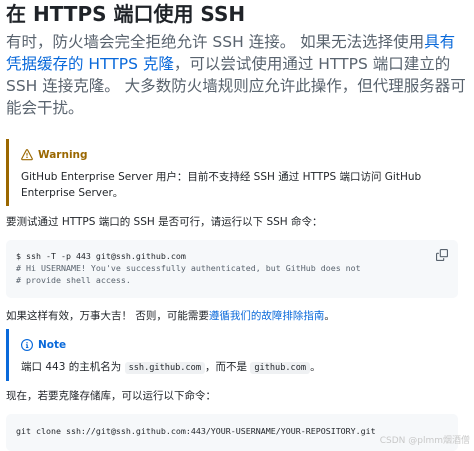 The height and width of the screenshot is (451, 474). What do you see at coordinates (234, 155) in the screenshot?
I see `warning-title-row: Warning` at bounding box center [234, 155].